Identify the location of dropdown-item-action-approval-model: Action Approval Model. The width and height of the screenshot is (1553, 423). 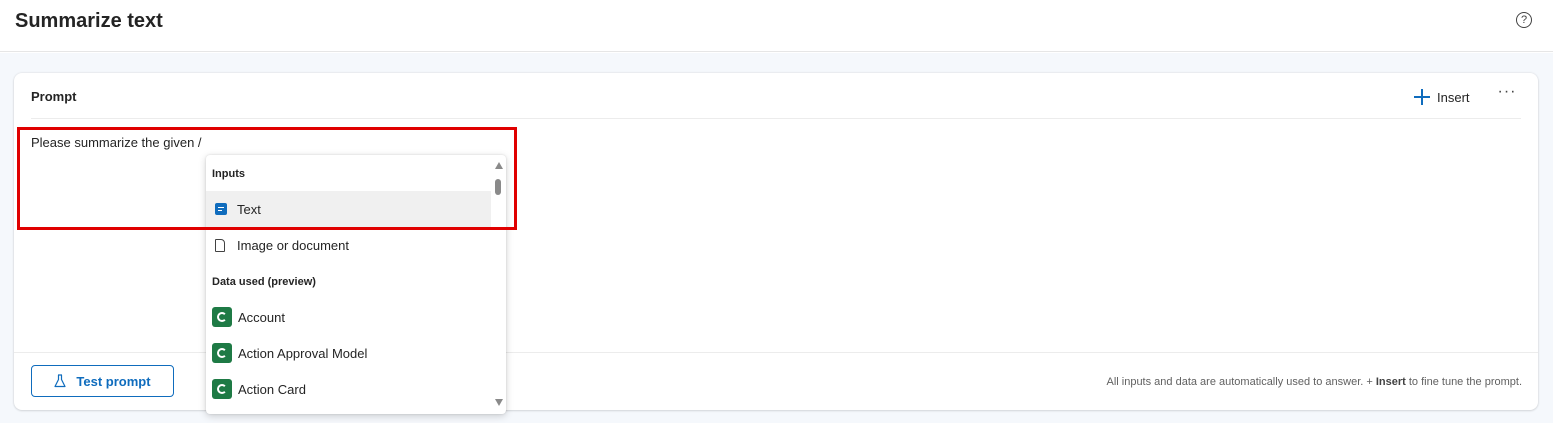
(348, 353).